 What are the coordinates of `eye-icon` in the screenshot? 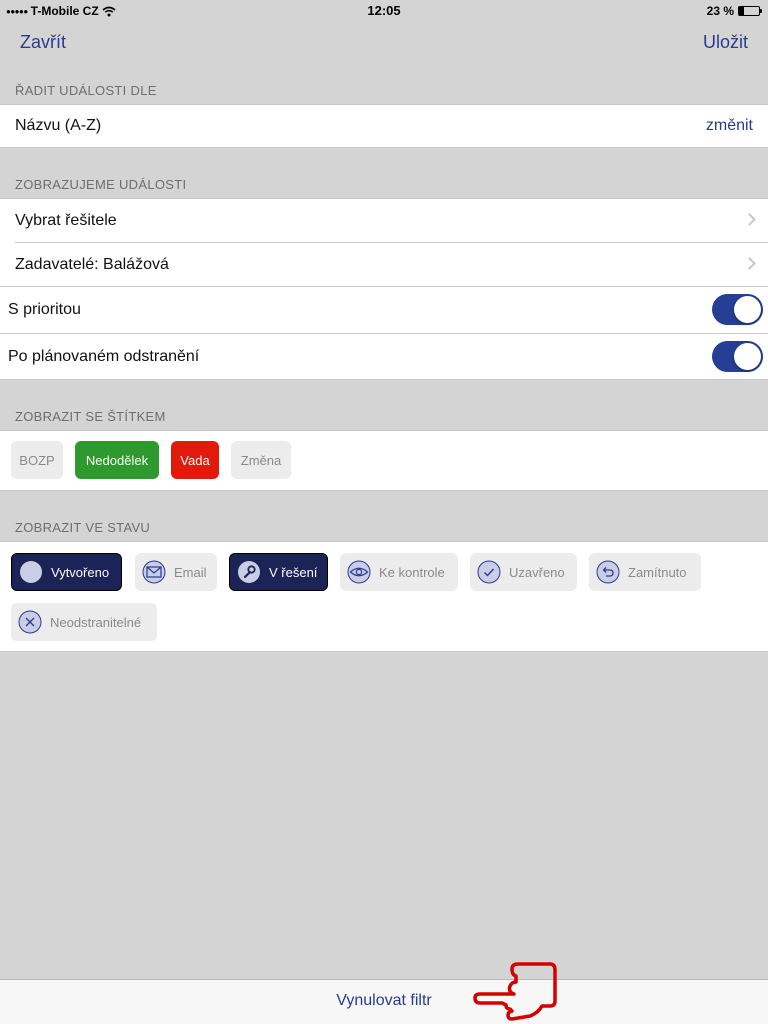 It's located at (359, 572).